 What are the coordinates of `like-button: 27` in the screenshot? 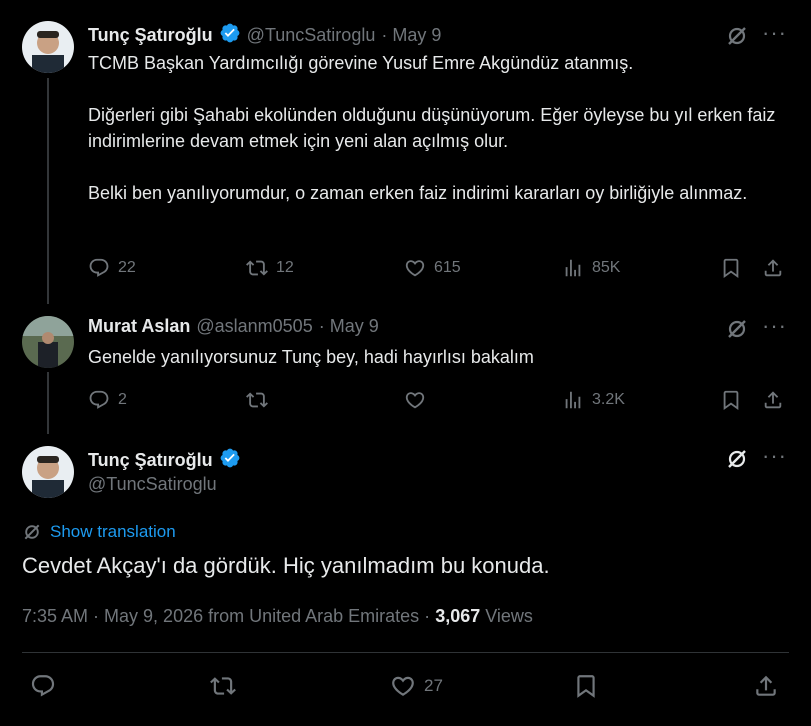 It's located at (416, 686).